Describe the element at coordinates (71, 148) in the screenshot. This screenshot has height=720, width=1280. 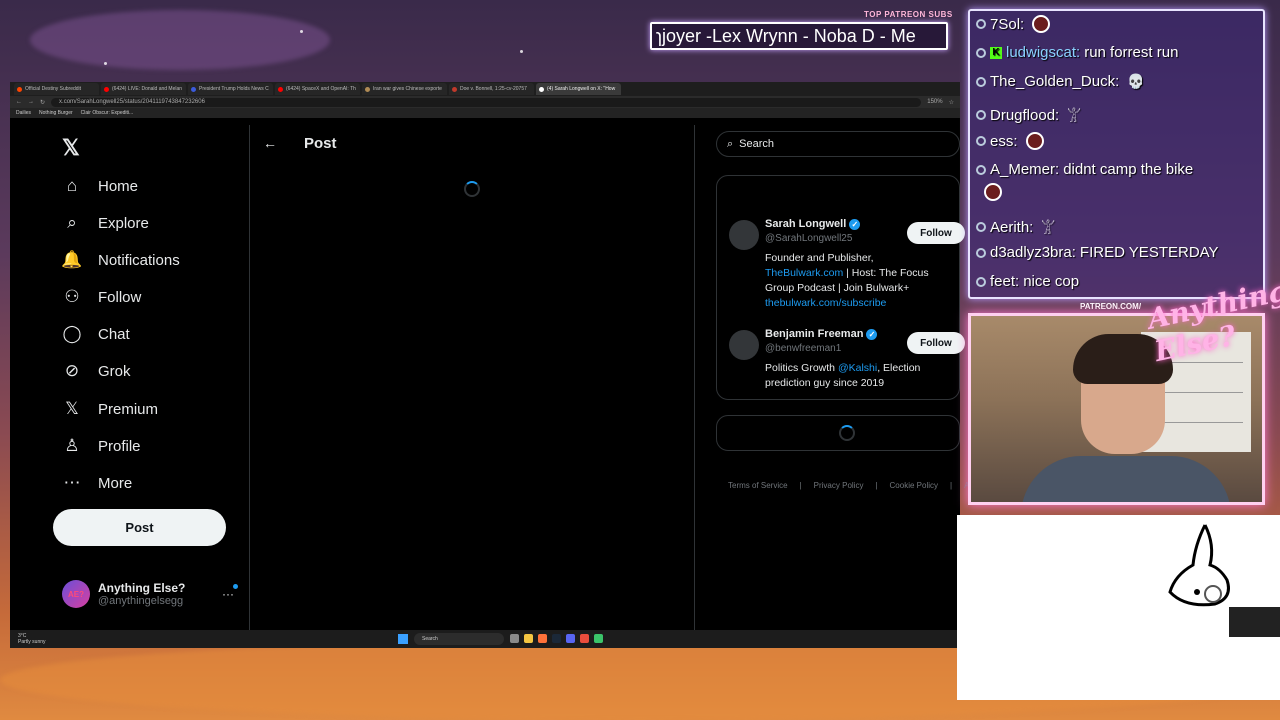
I see `x-logo-icon: 𝕏` at that location.